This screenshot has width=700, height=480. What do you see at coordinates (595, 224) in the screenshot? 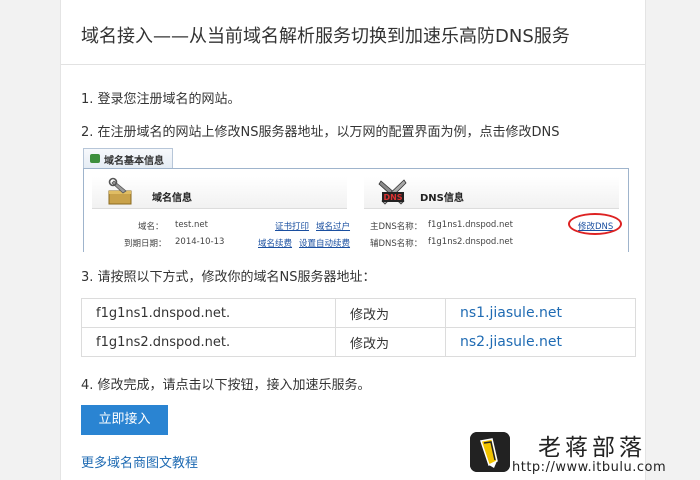
I see `highlight-circle` at bounding box center [595, 224].